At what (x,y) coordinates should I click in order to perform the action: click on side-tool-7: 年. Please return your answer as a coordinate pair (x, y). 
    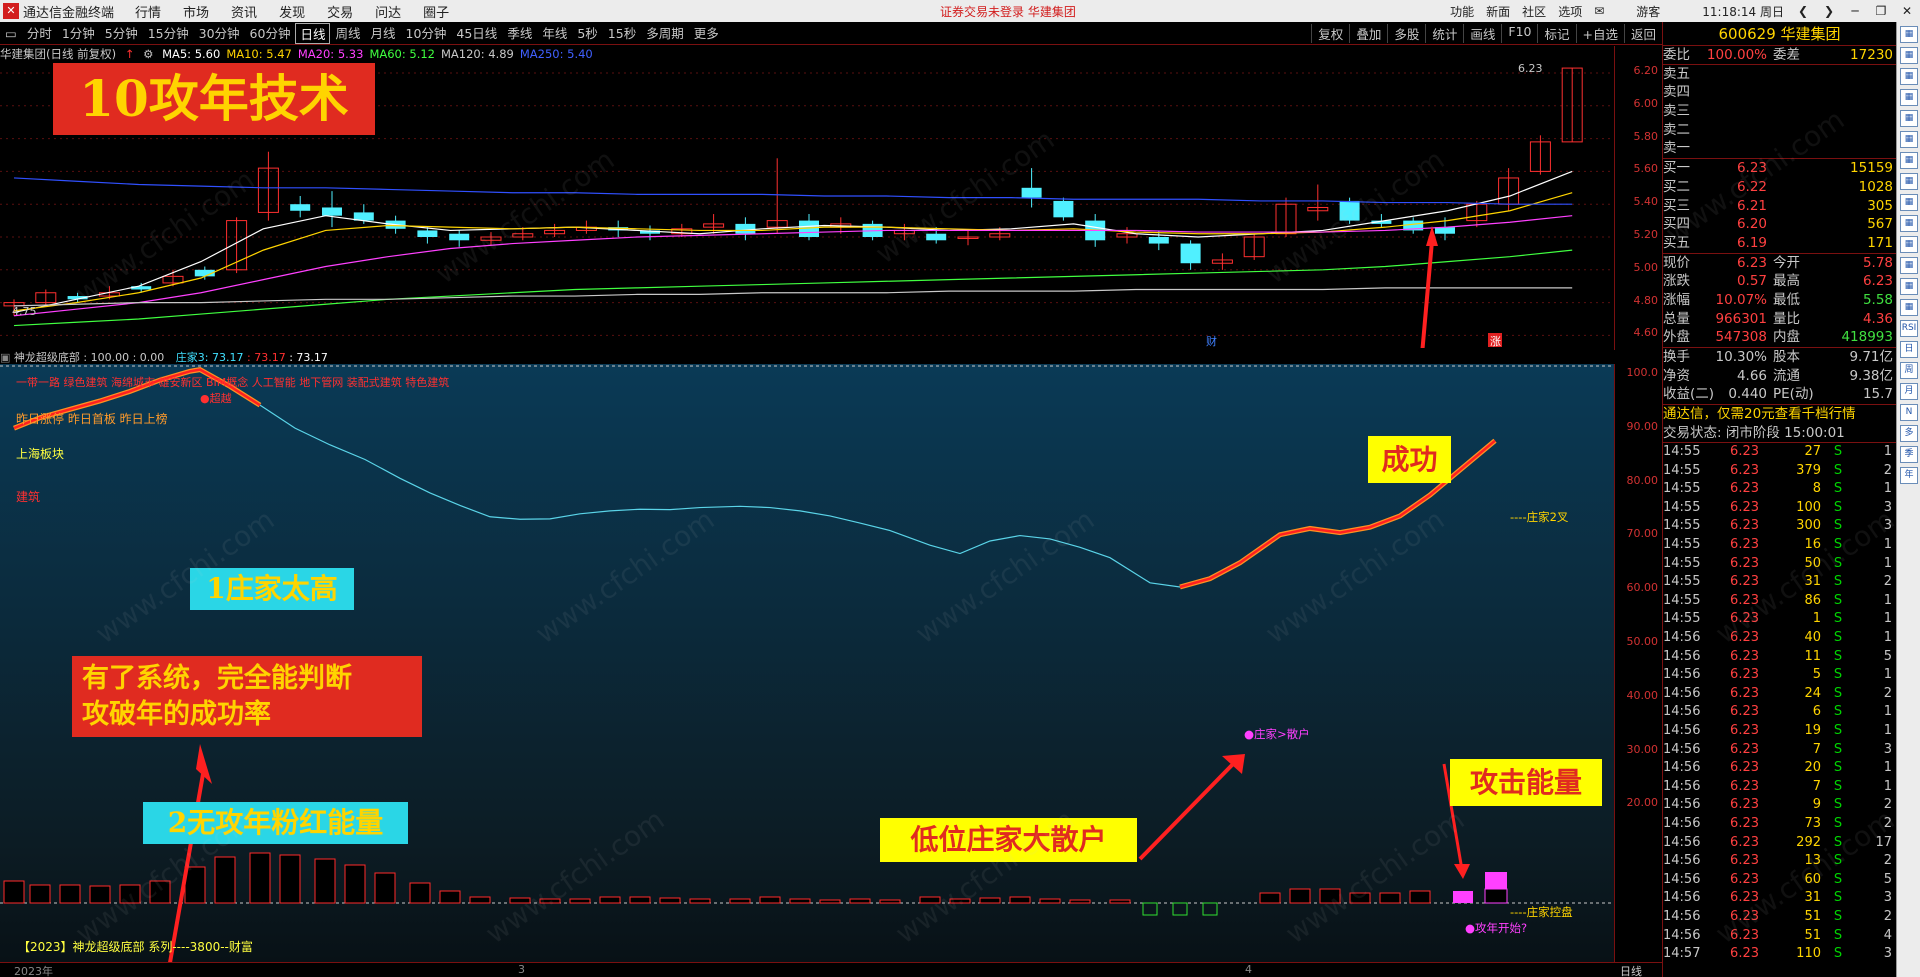
    Looking at the image, I should click on (1909, 475).